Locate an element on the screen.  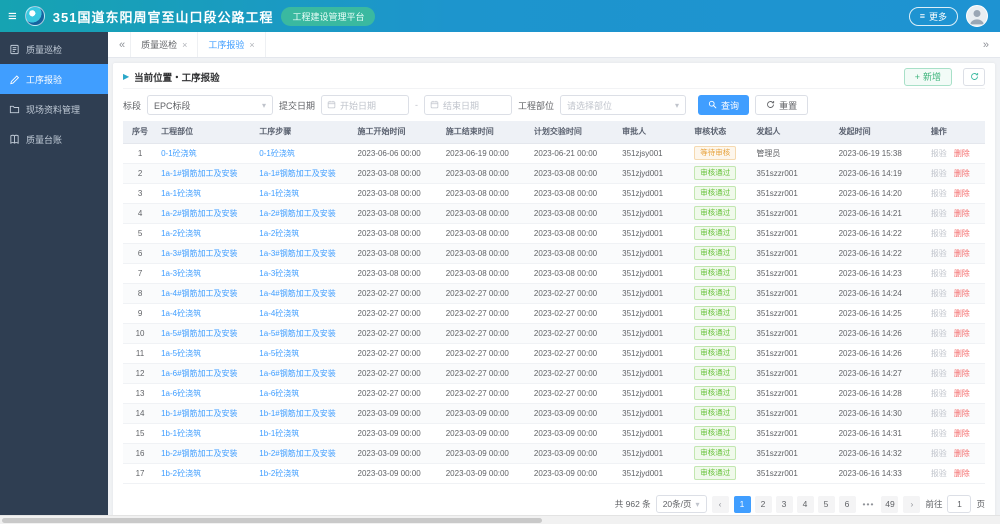
part-link: 1a-5砼浇筑 is located at coordinates (181, 353).